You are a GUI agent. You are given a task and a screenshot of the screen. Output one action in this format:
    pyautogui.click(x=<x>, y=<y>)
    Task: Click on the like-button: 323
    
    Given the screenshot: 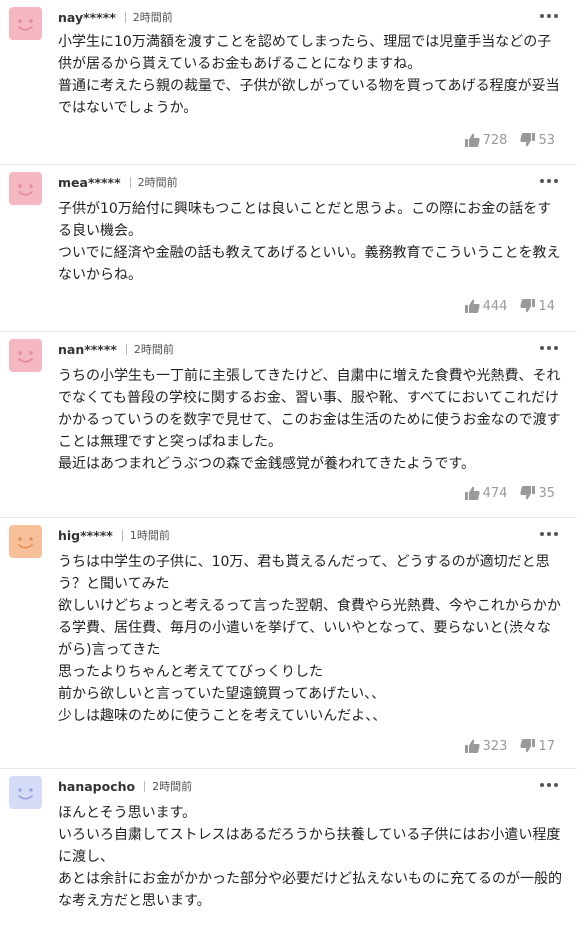 What is the action you would take?
    pyautogui.click(x=486, y=746)
    